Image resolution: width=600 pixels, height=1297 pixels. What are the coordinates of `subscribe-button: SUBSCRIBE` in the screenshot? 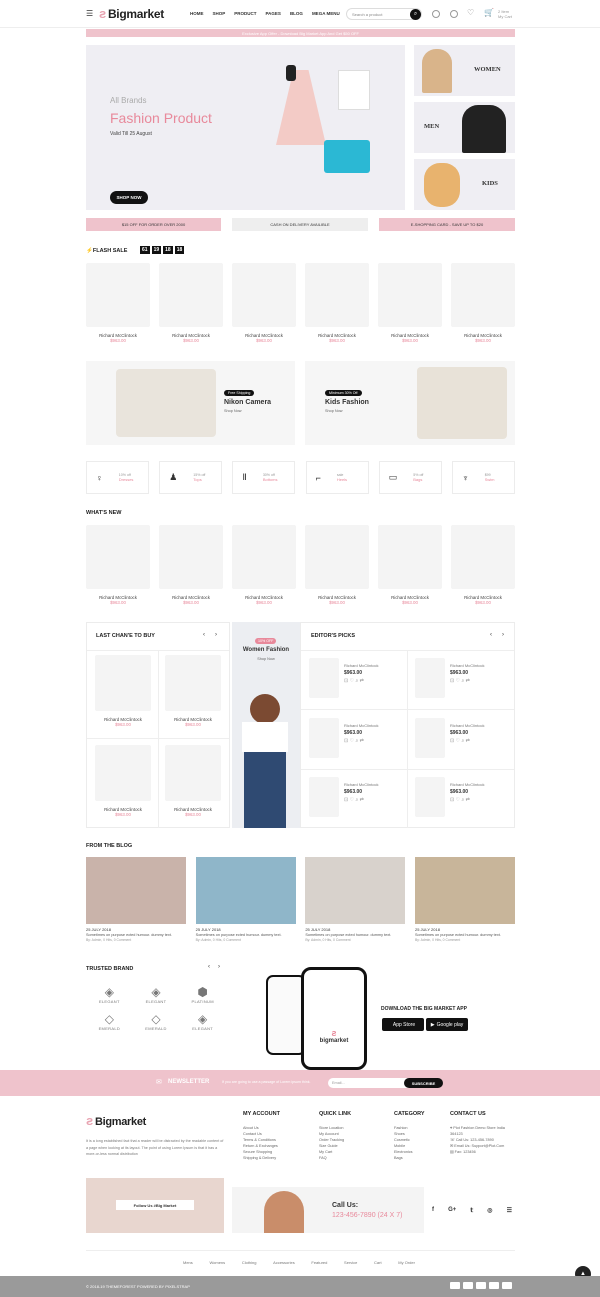 It's located at (423, 1083).